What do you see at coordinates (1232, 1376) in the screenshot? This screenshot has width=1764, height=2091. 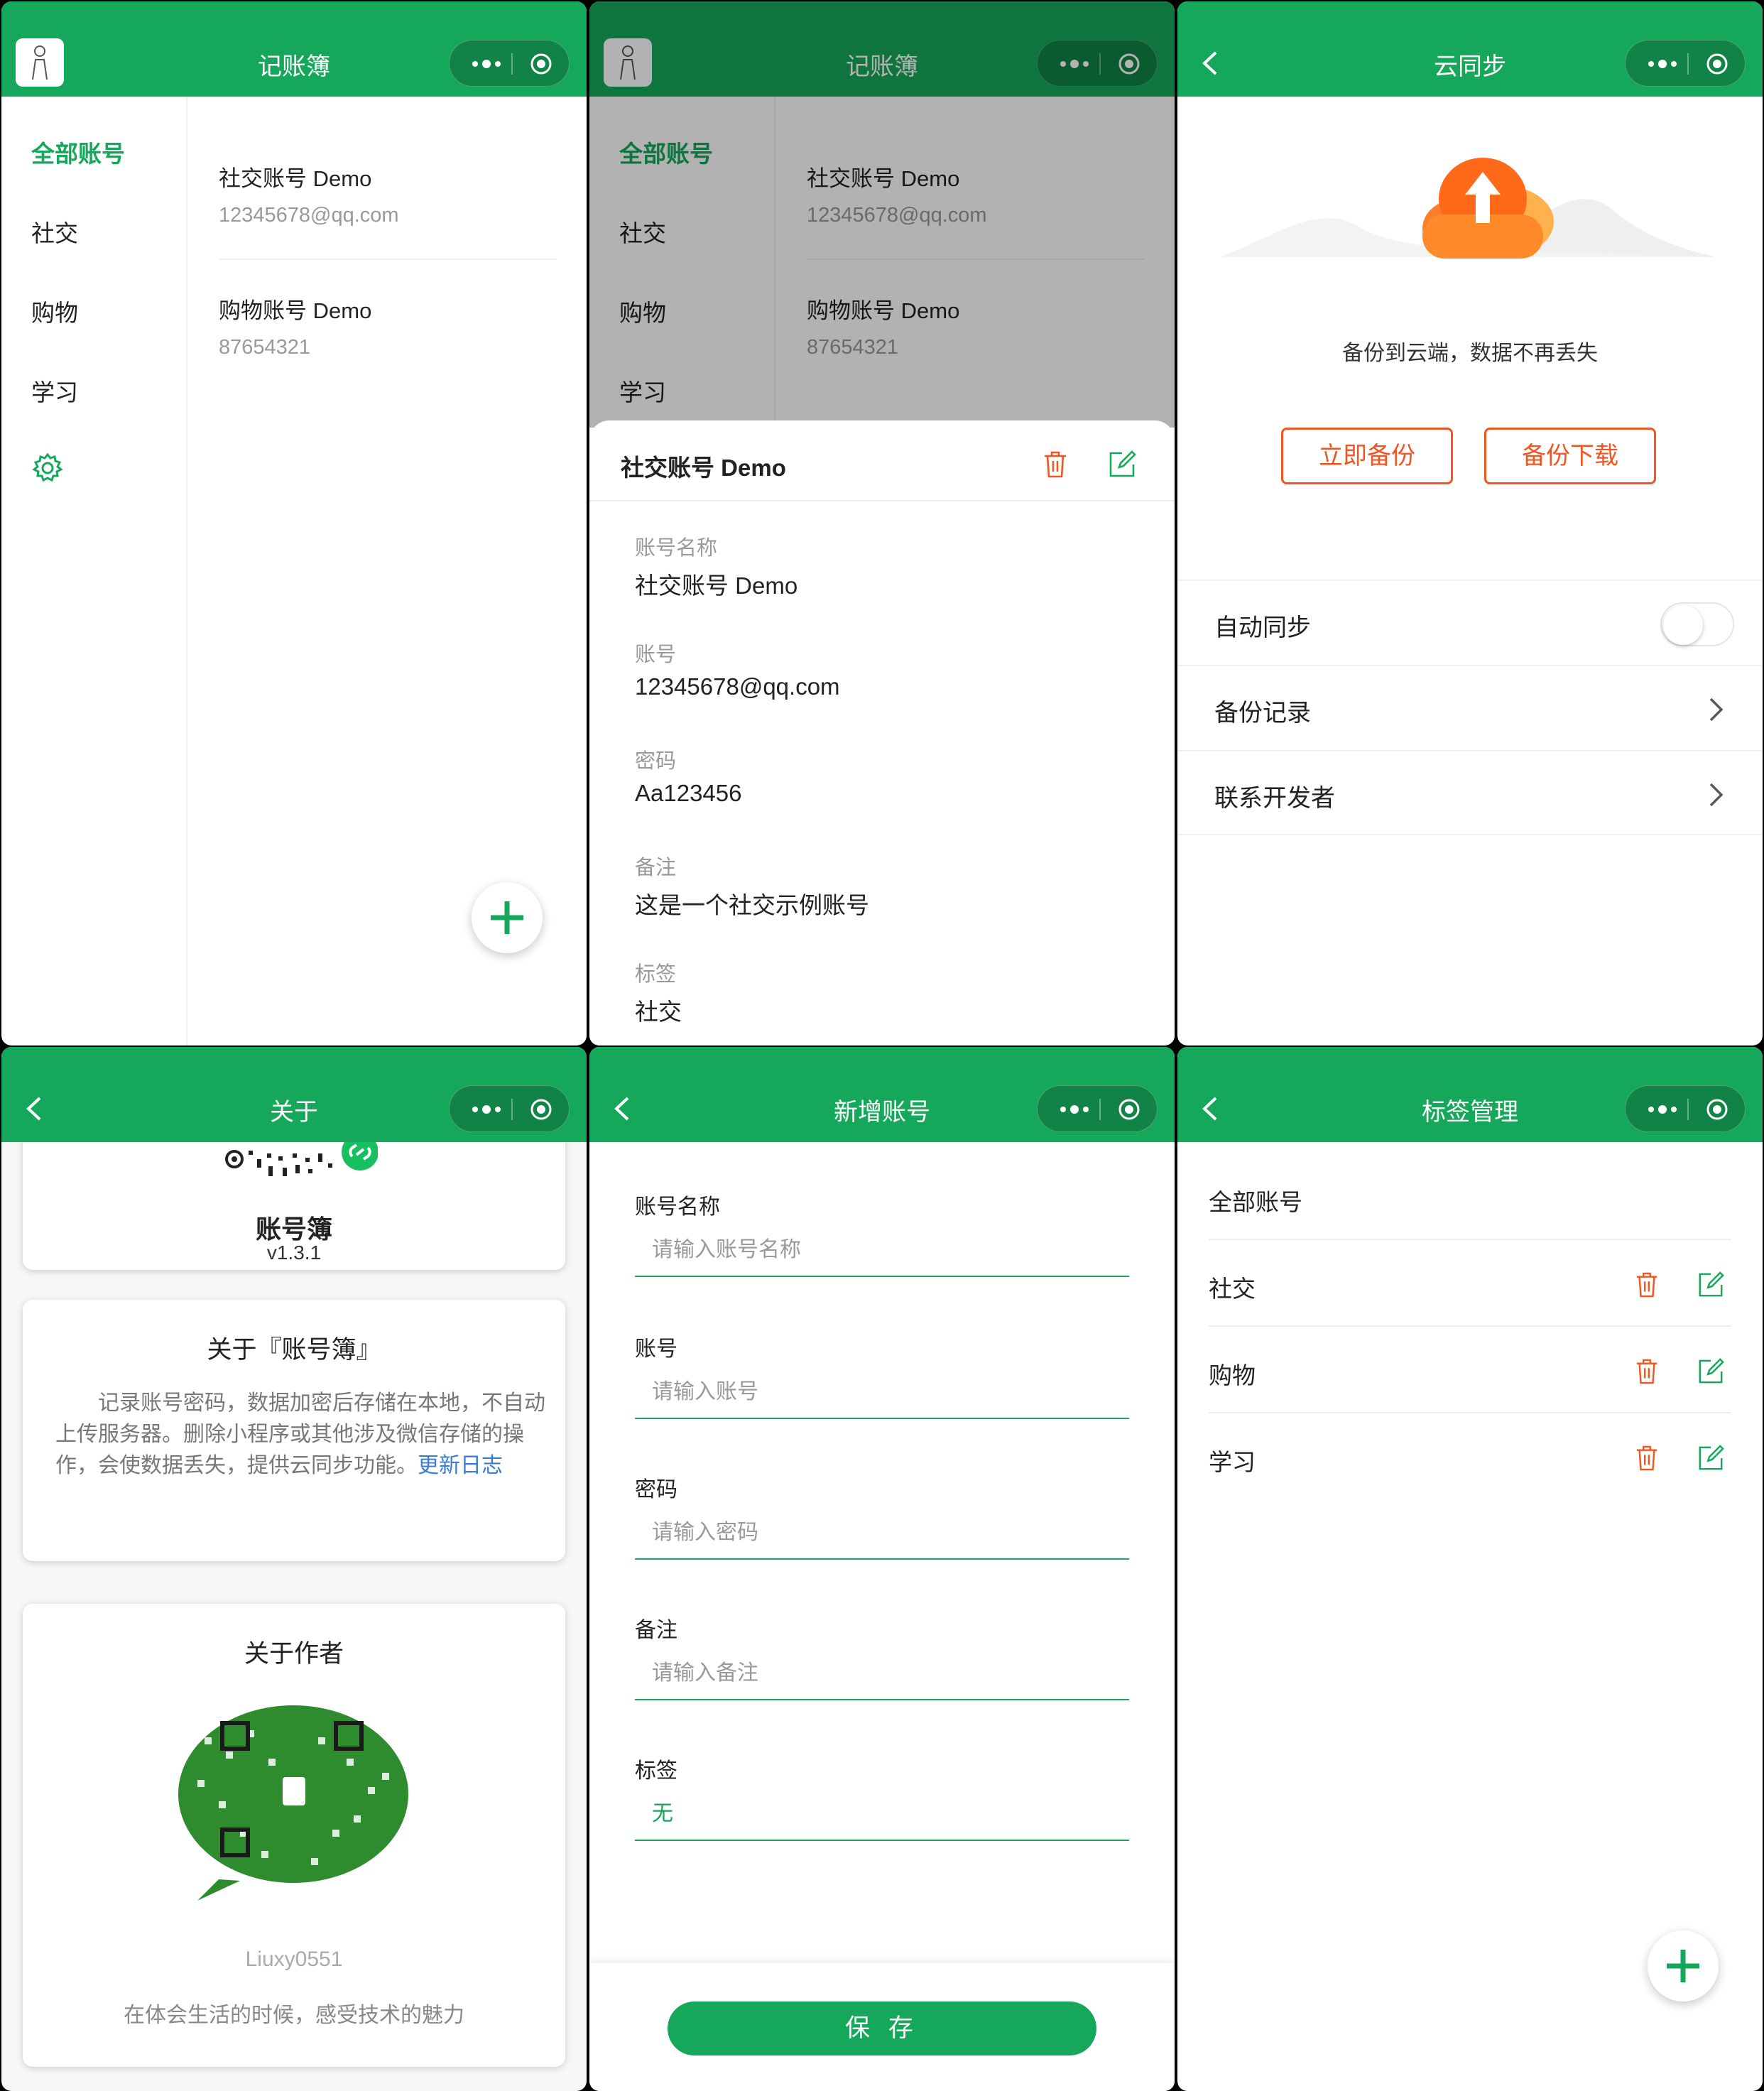 I see `tag-label: 购物` at bounding box center [1232, 1376].